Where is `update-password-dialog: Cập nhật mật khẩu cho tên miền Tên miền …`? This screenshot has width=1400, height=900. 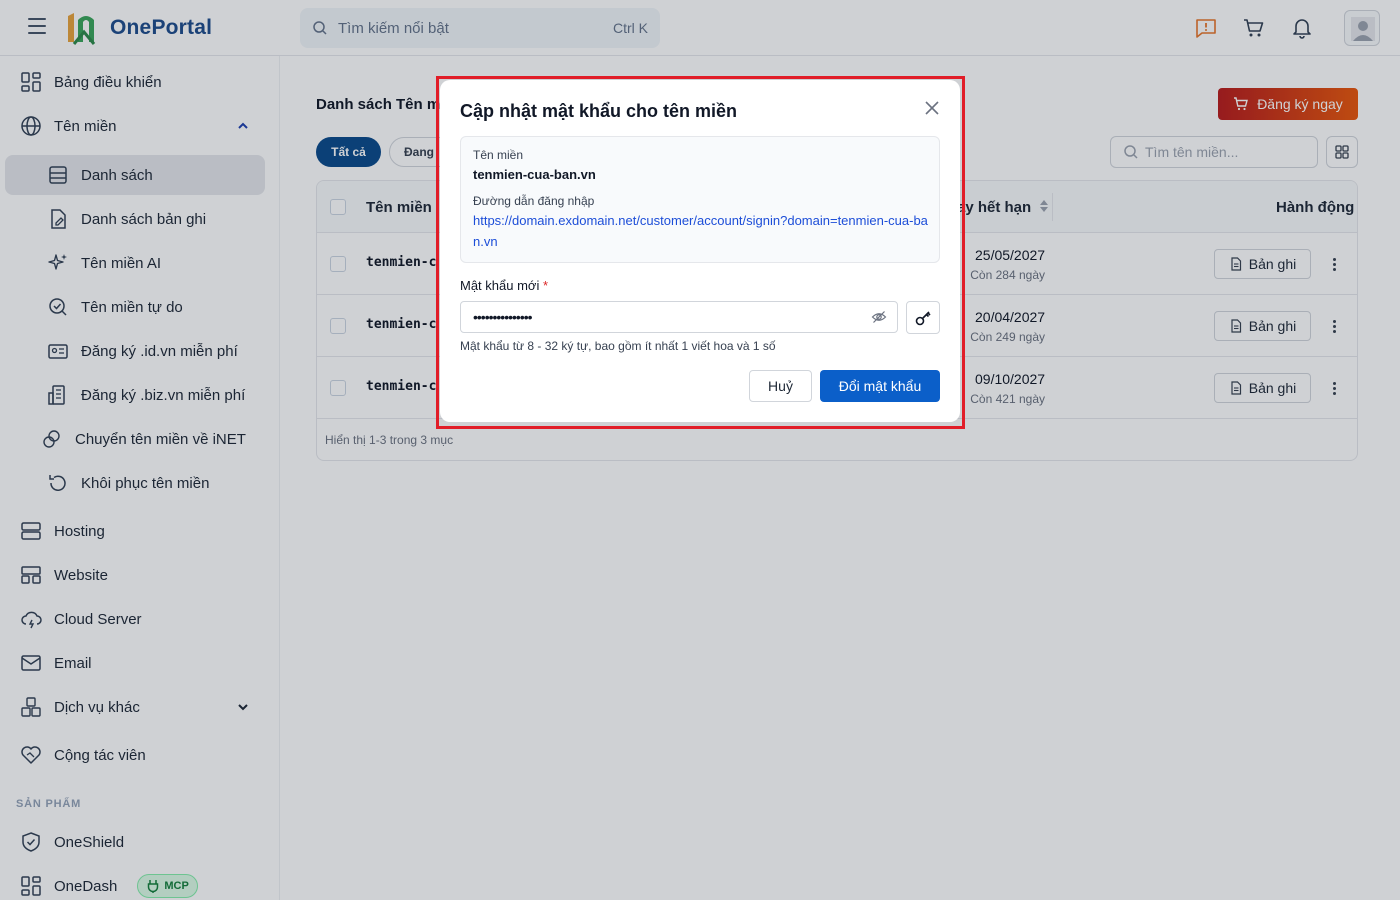
update-password-dialog: Cập nhật mật khẩu cho tên miền Tên miền … is located at coordinates (700, 251).